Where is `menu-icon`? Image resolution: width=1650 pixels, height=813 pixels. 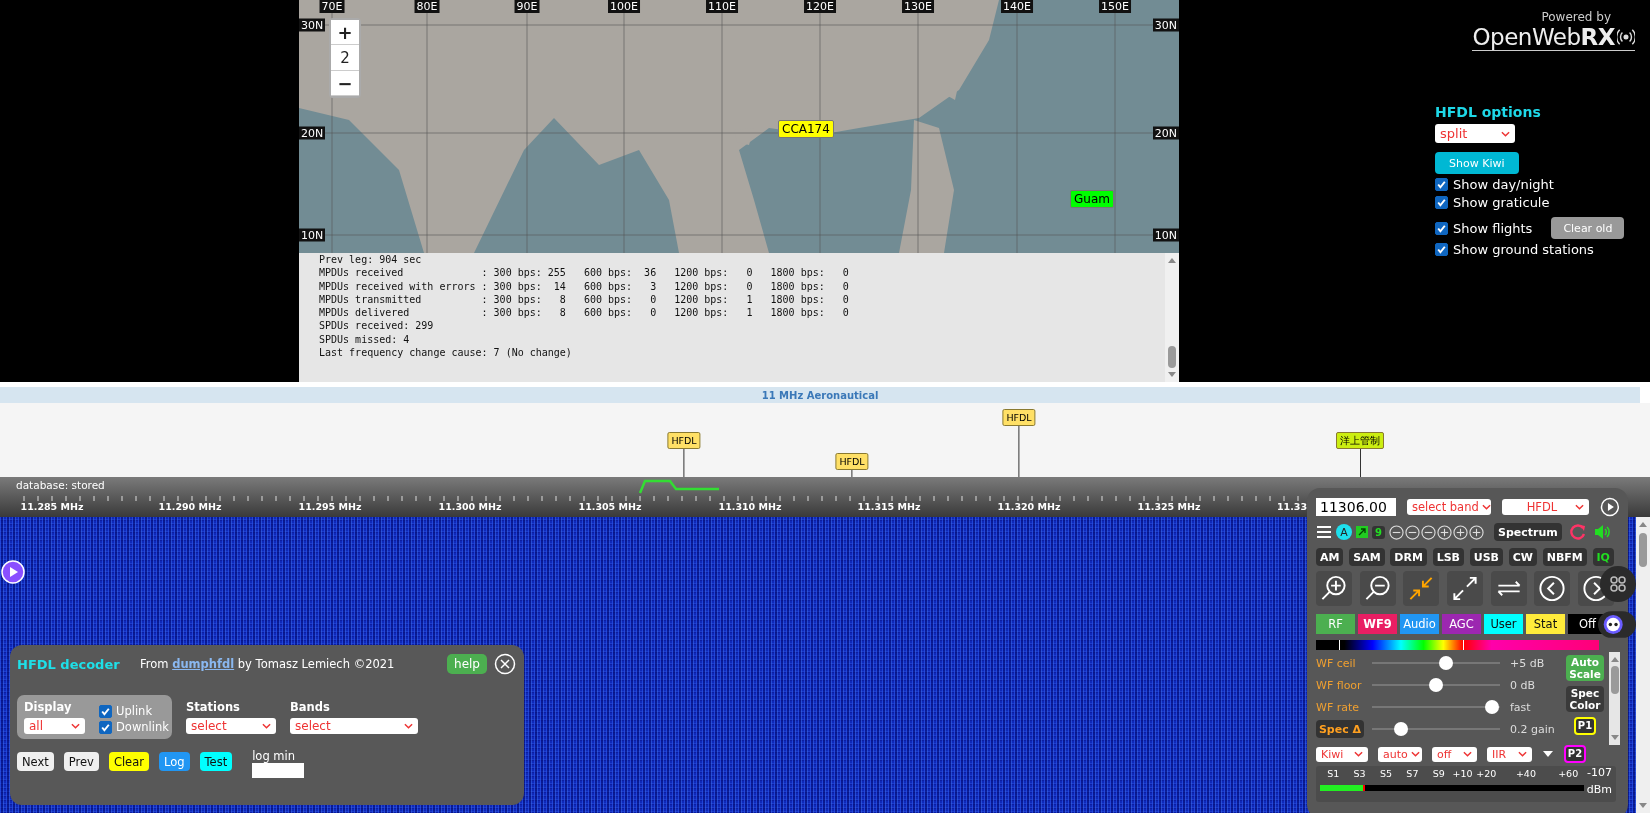 menu-icon is located at coordinates (1324, 532).